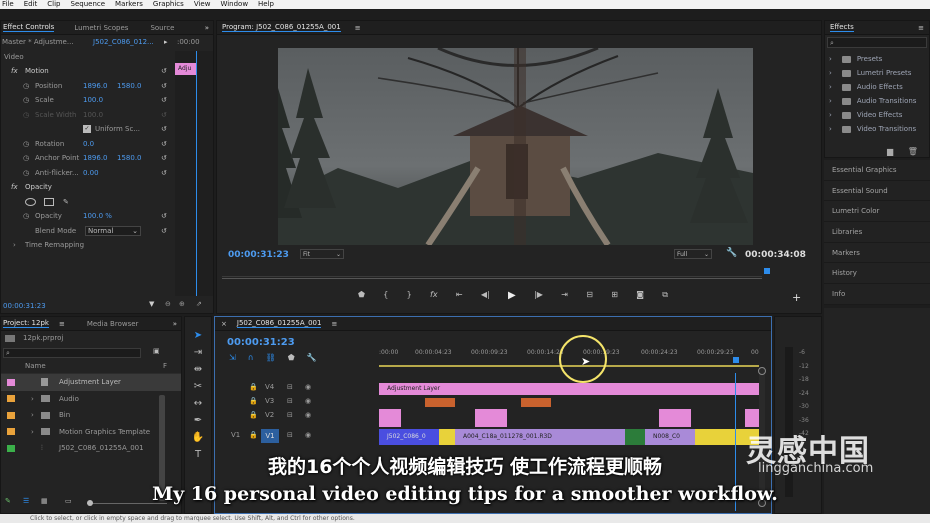  I want to click on menu-view: View, so click(202, 4).